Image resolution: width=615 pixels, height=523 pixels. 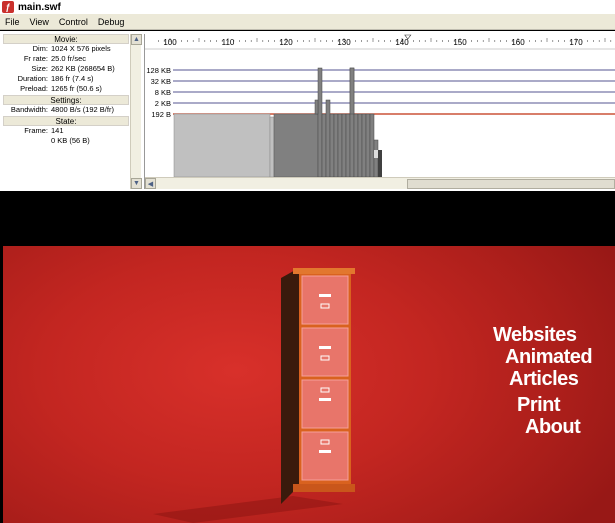 I want to click on nav-animated-link: Animated, so click(x=559, y=357).